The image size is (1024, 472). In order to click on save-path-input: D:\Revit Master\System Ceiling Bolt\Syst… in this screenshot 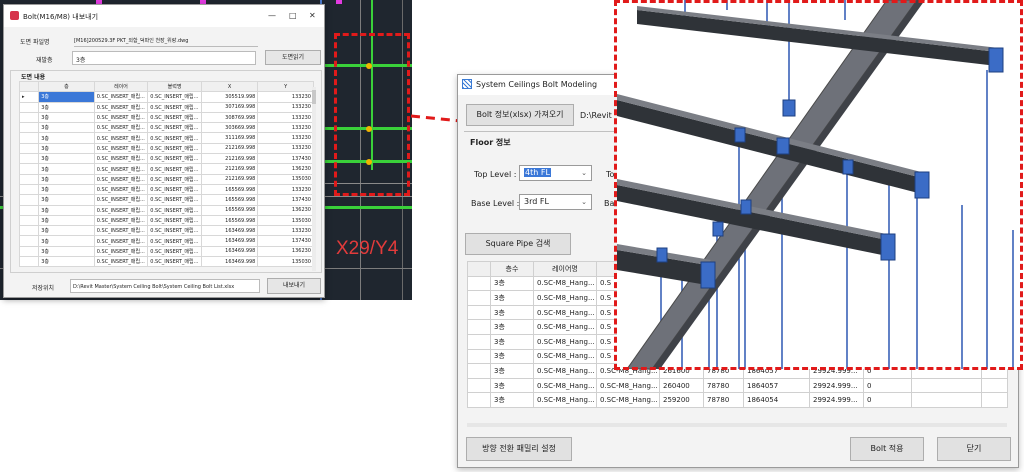, I will do `click(165, 286)`.